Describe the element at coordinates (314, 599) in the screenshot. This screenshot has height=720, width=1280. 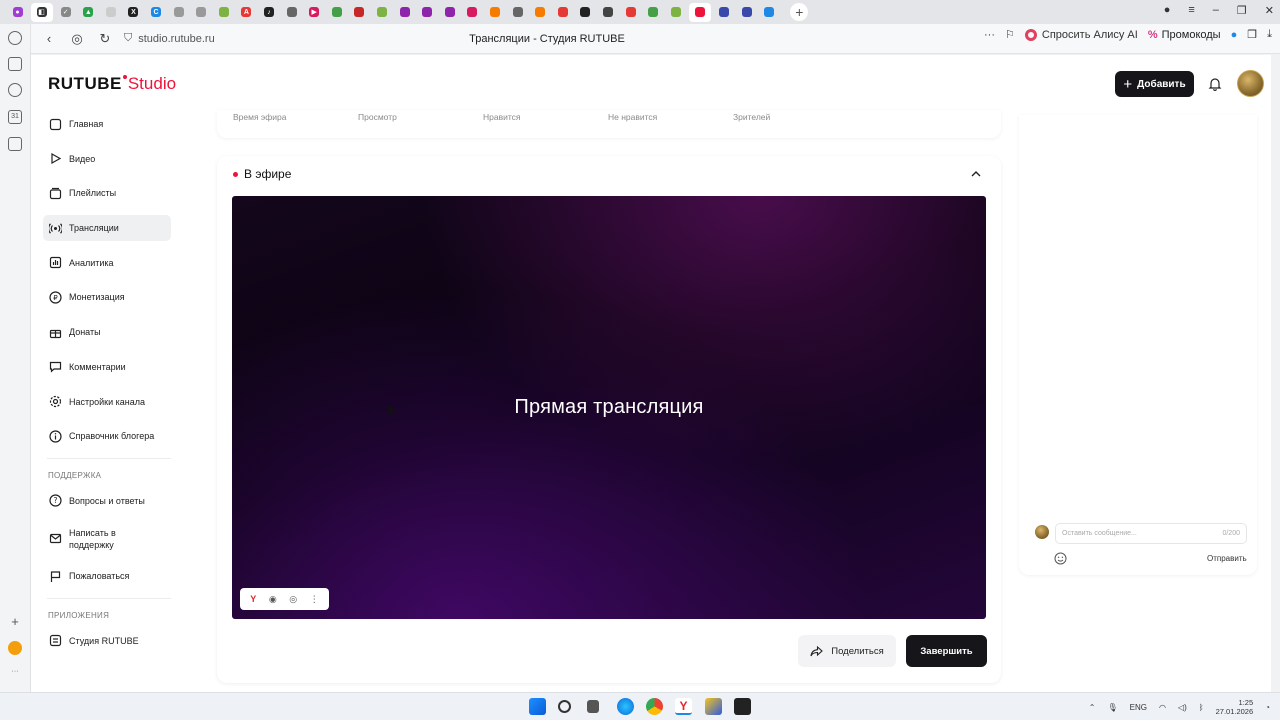
I see `more-vertical-icon: ⋮` at that location.